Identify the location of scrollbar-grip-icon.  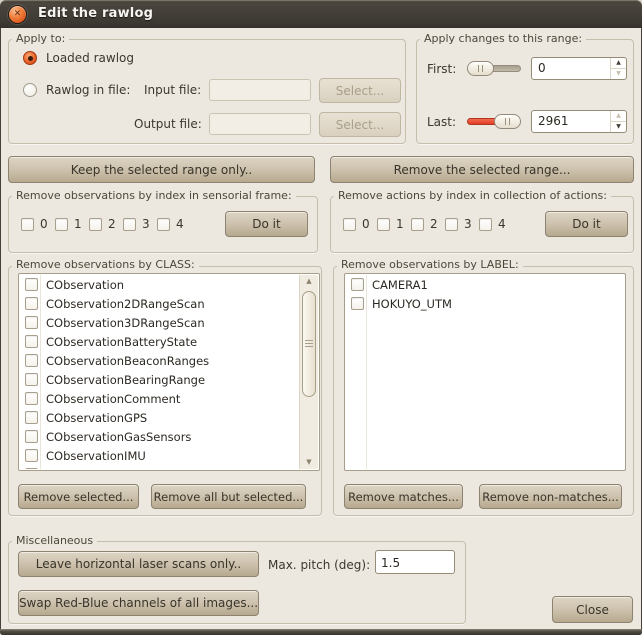
(309, 344).